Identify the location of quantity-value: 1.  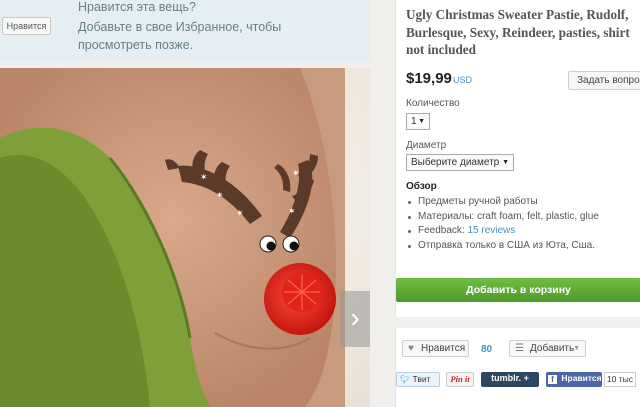
(414, 121).